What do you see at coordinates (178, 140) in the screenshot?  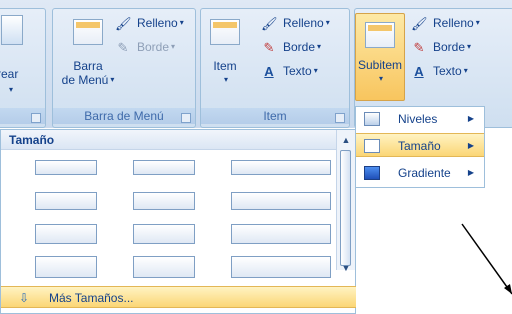 I see `gallery-header: Tamaño` at bounding box center [178, 140].